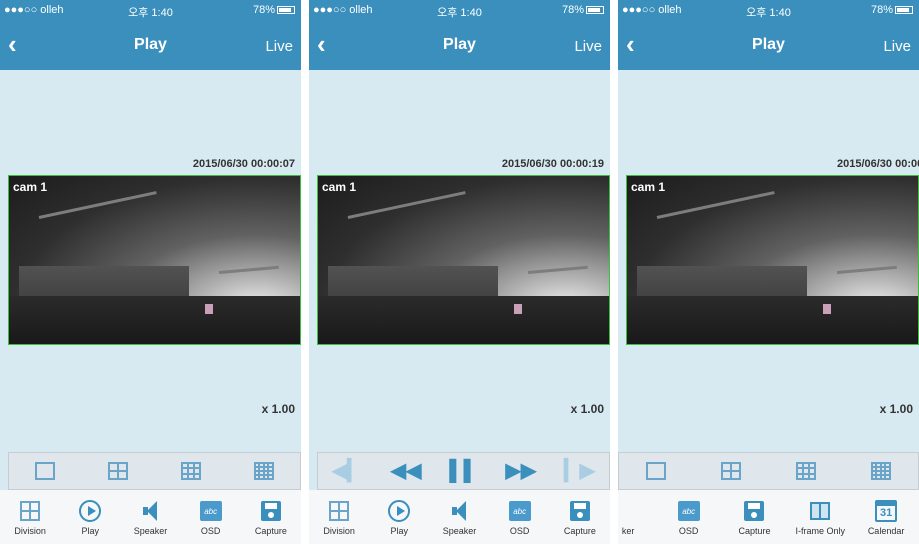 Image resolution: width=919 pixels, height=544 pixels. I want to click on calendar-icon: 31, so click(886, 511).